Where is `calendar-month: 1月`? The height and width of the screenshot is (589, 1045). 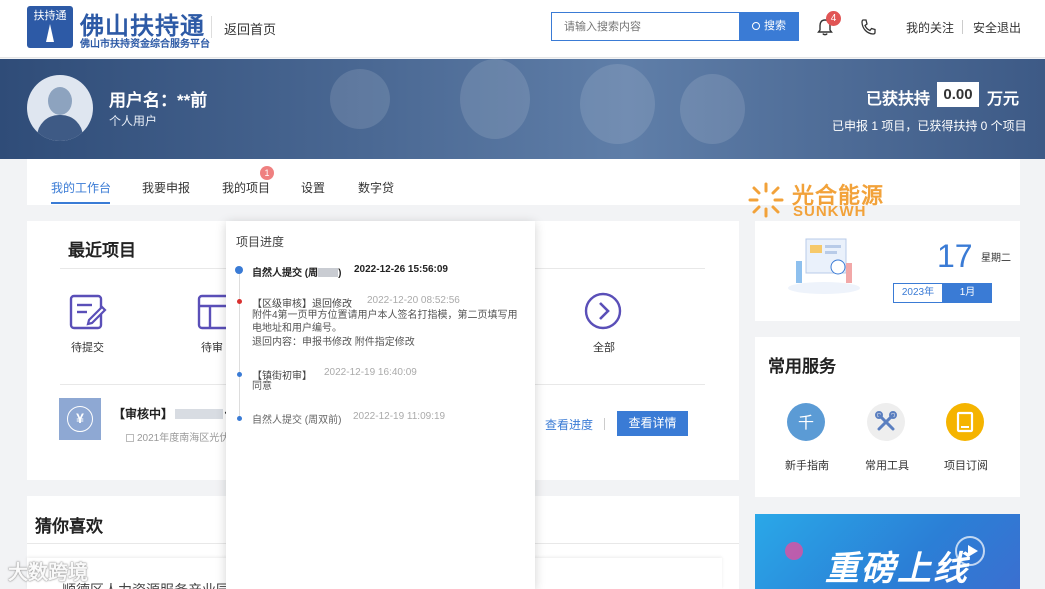
calendar-month: 1月 is located at coordinates (967, 293).